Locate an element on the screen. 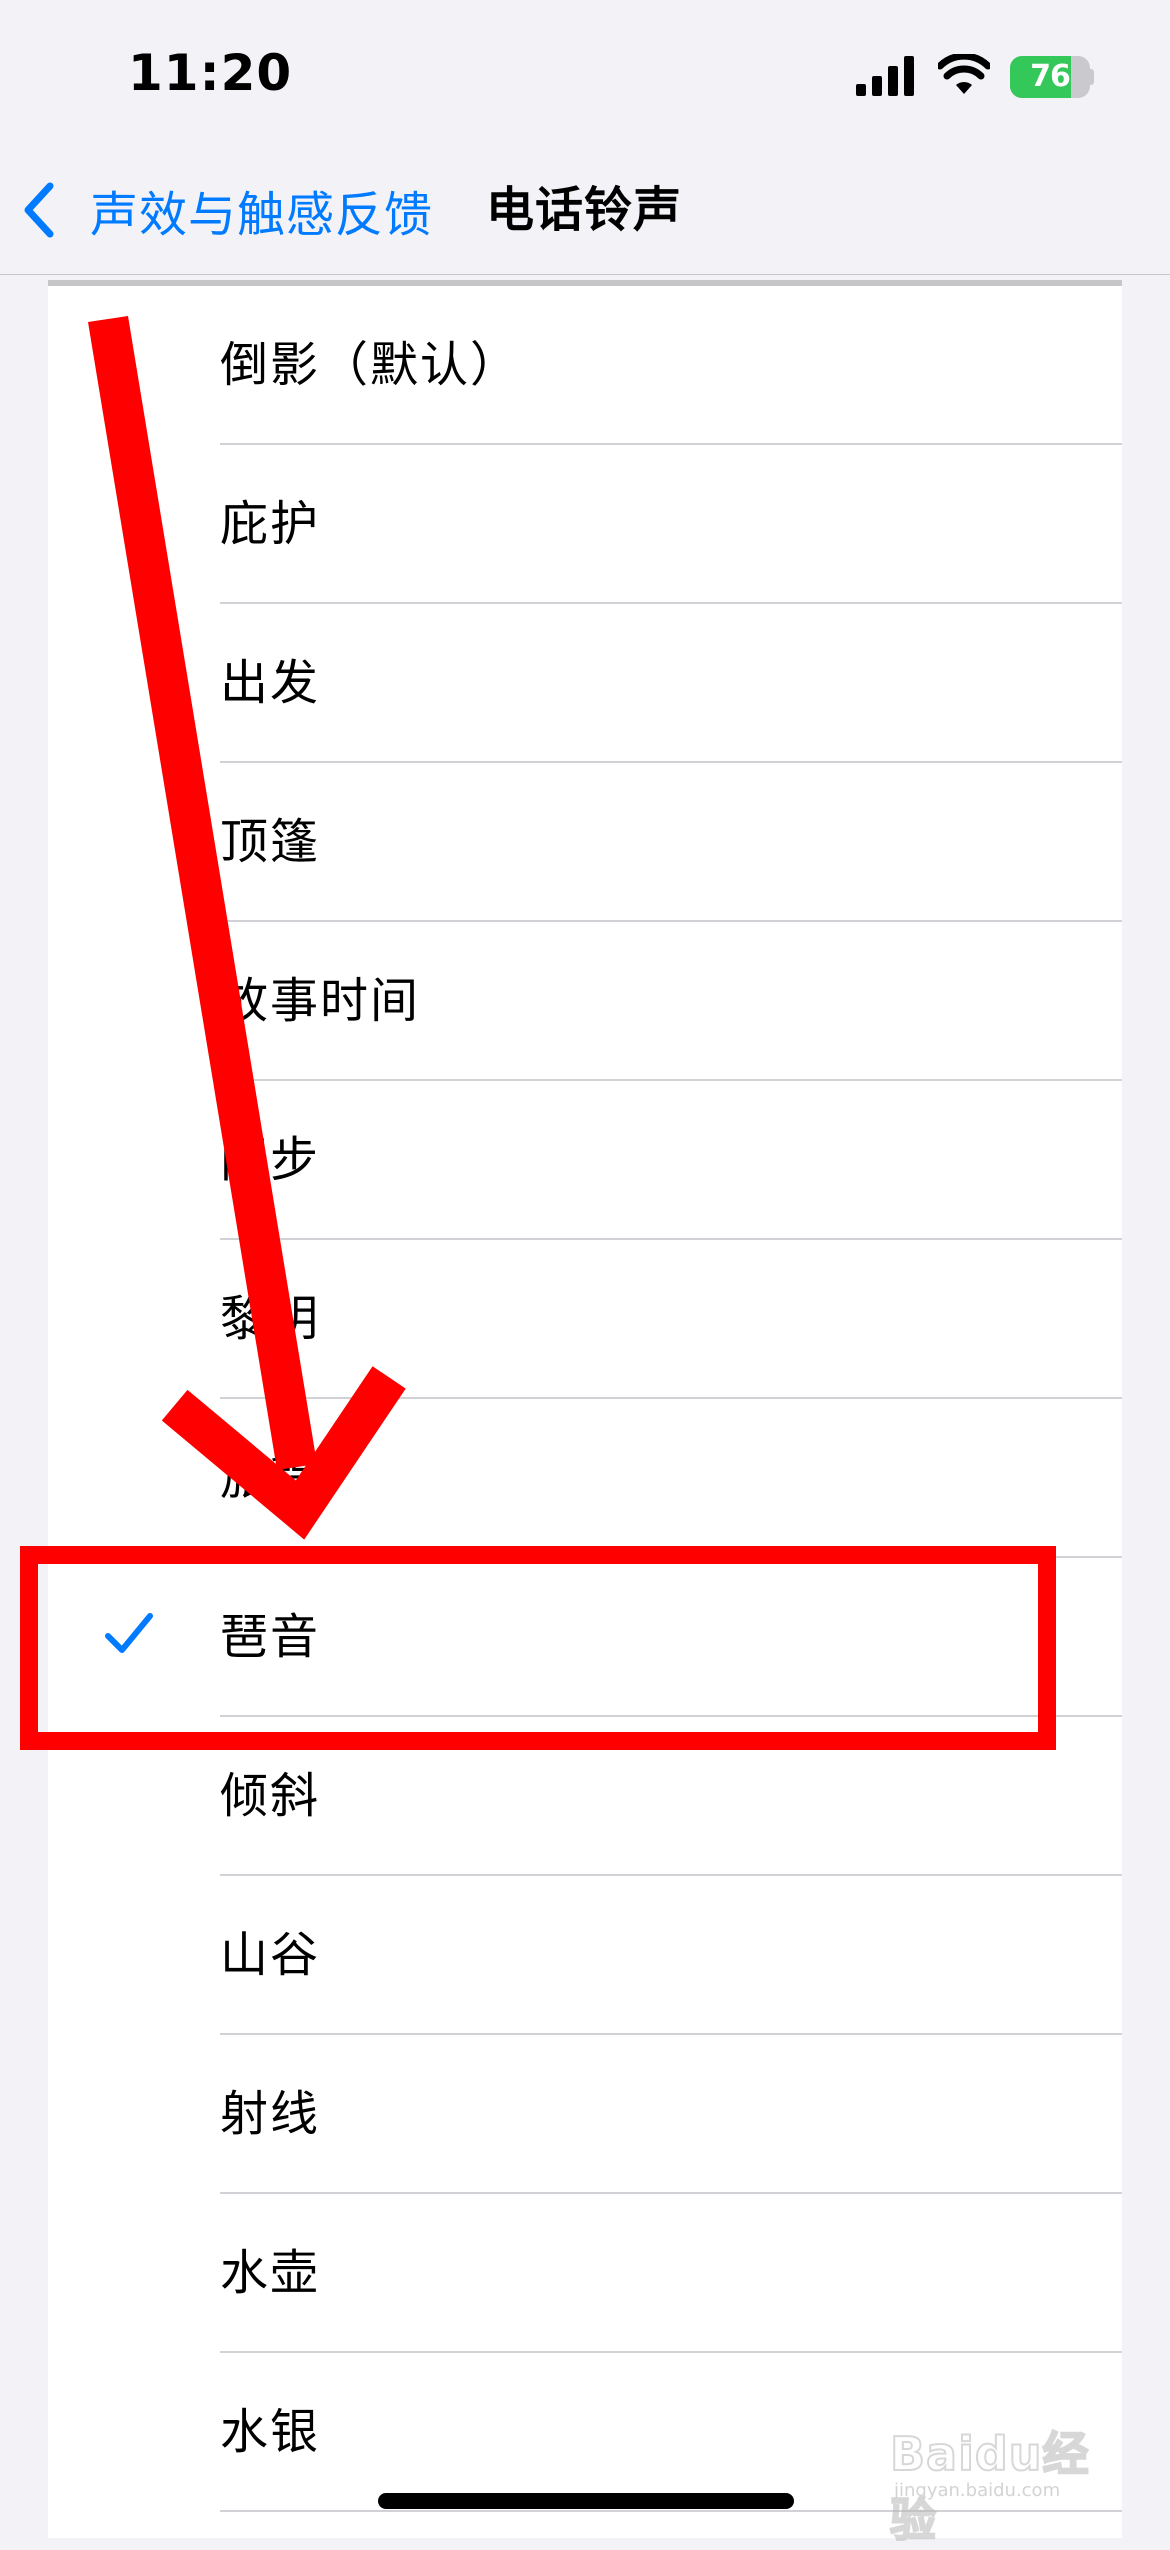  back-button: 声效与触感反馈 is located at coordinates (226, 210).